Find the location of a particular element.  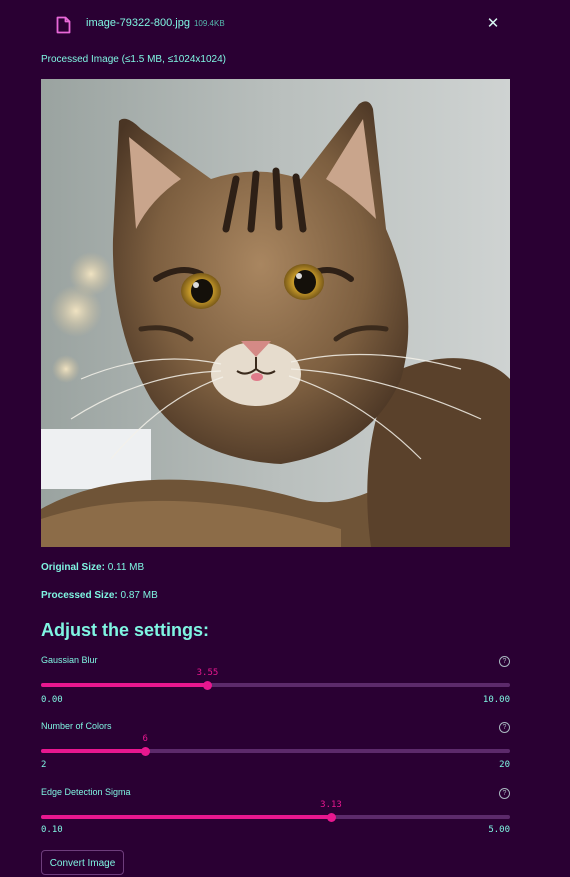

number-of-colors-track is located at coordinates (275, 751).